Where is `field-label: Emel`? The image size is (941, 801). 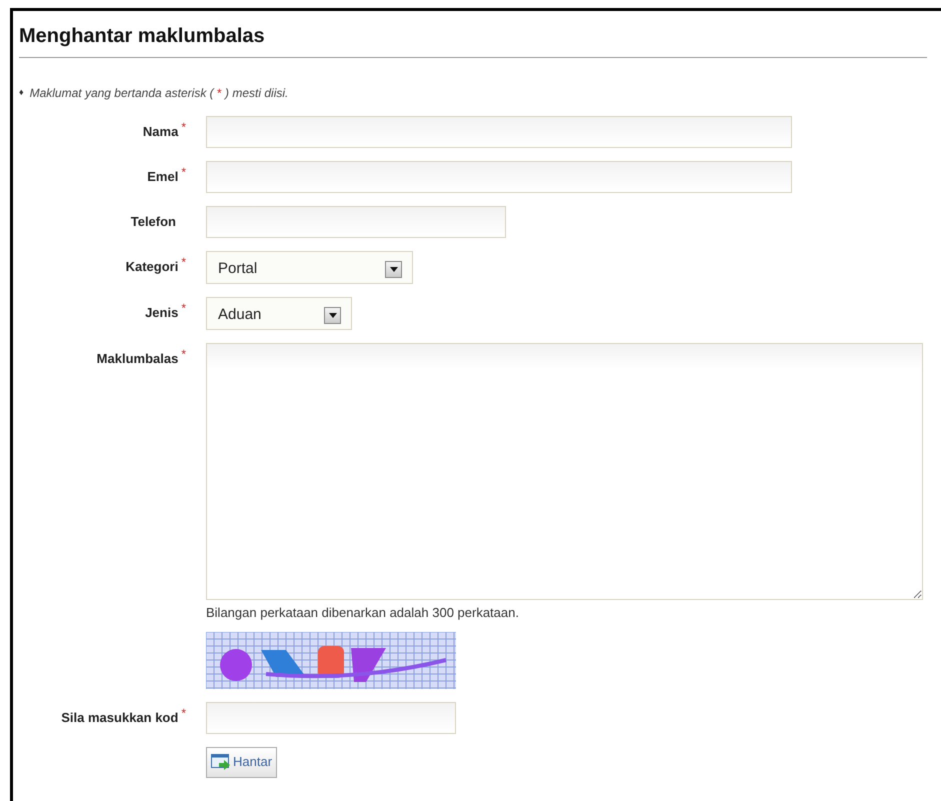
field-label: Emel is located at coordinates (162, 177).